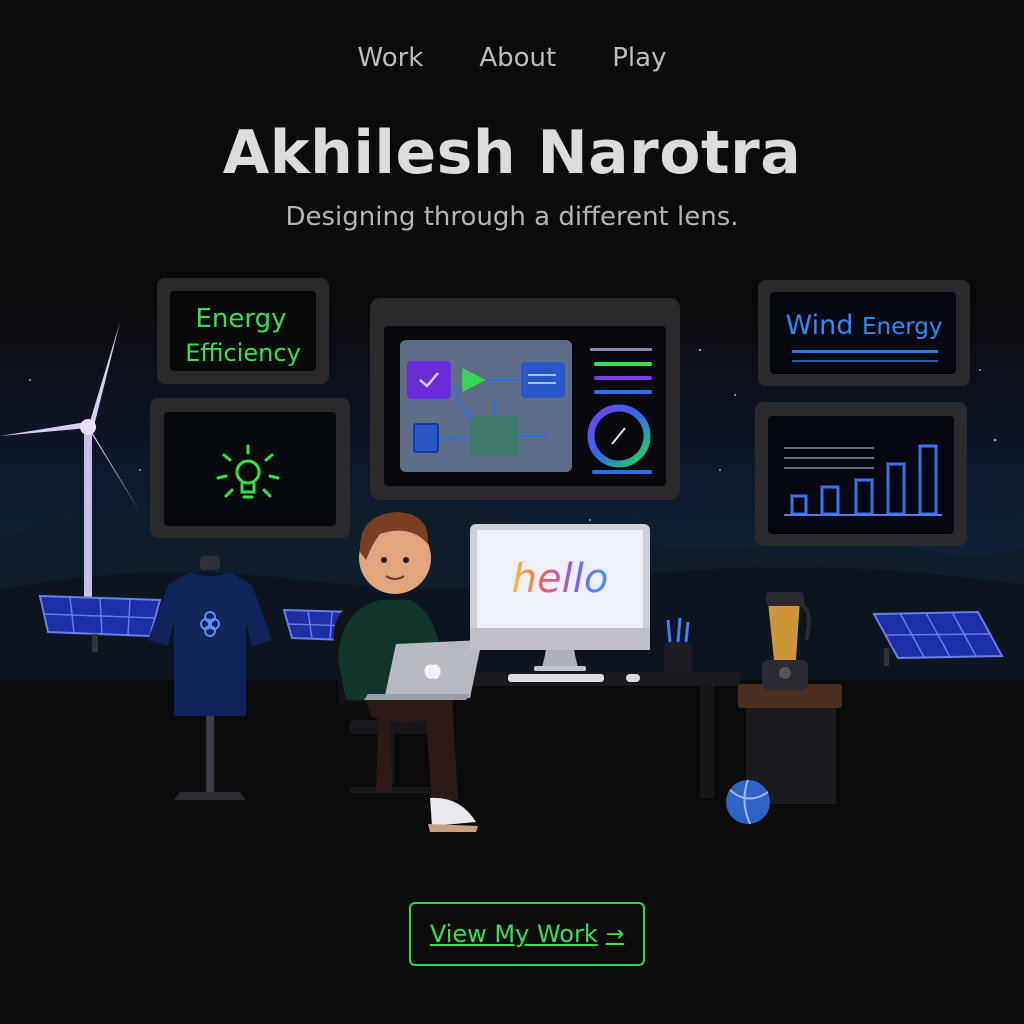 This screenshot has height=1024, width=1024. What do you see at coordinates (243, 353) in the screenshot?
I see `energy-efficiency-line2: Efficiency` at bounding box center [243, 353].